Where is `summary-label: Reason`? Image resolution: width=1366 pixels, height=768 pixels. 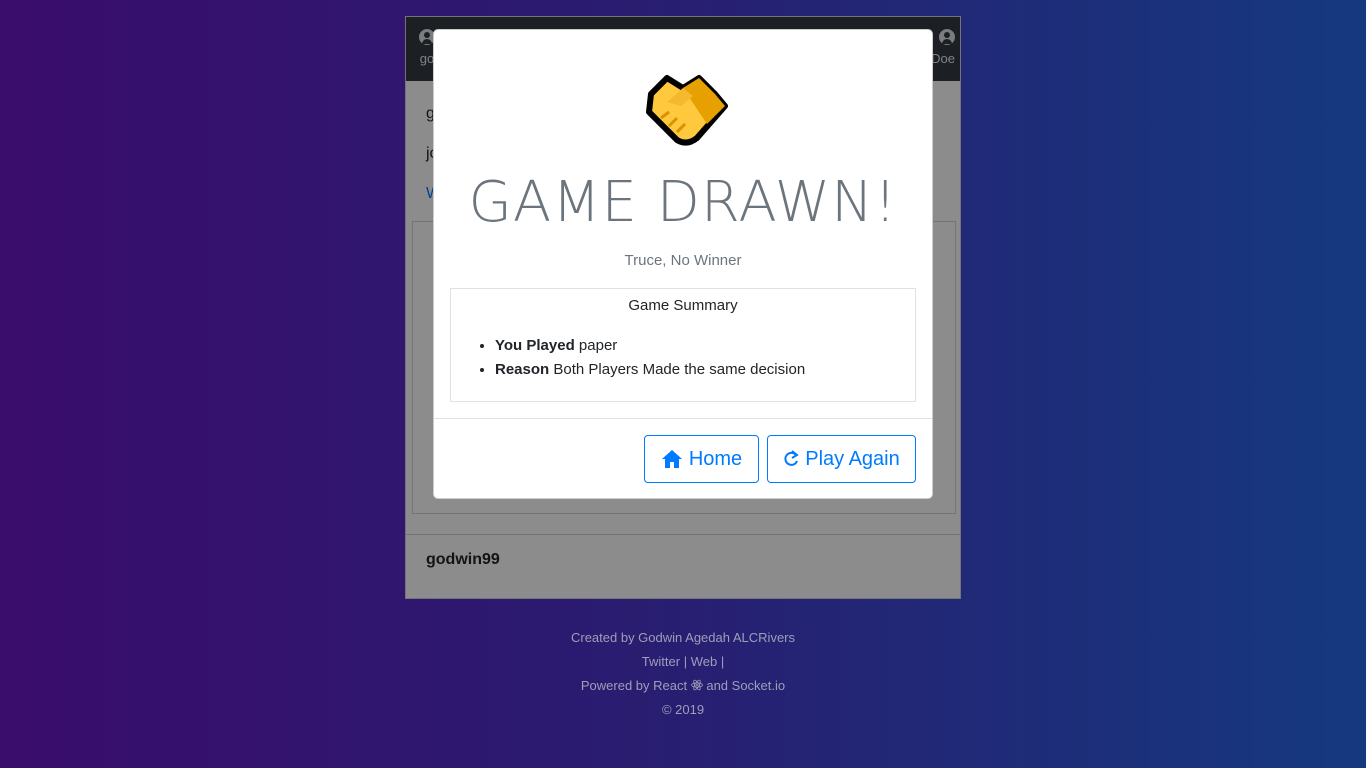
summary-label: Reason is located at coordinates (522, 369).